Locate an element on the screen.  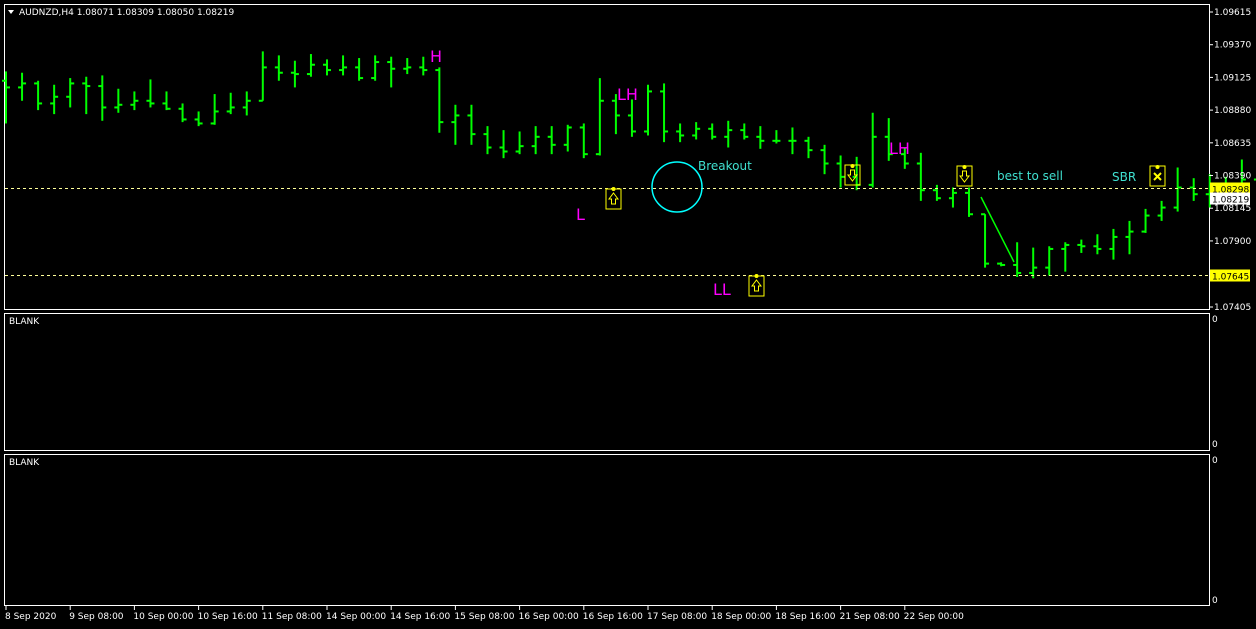
price-level-tag-text: 1.07645 is located at coordinates (1230, 278).